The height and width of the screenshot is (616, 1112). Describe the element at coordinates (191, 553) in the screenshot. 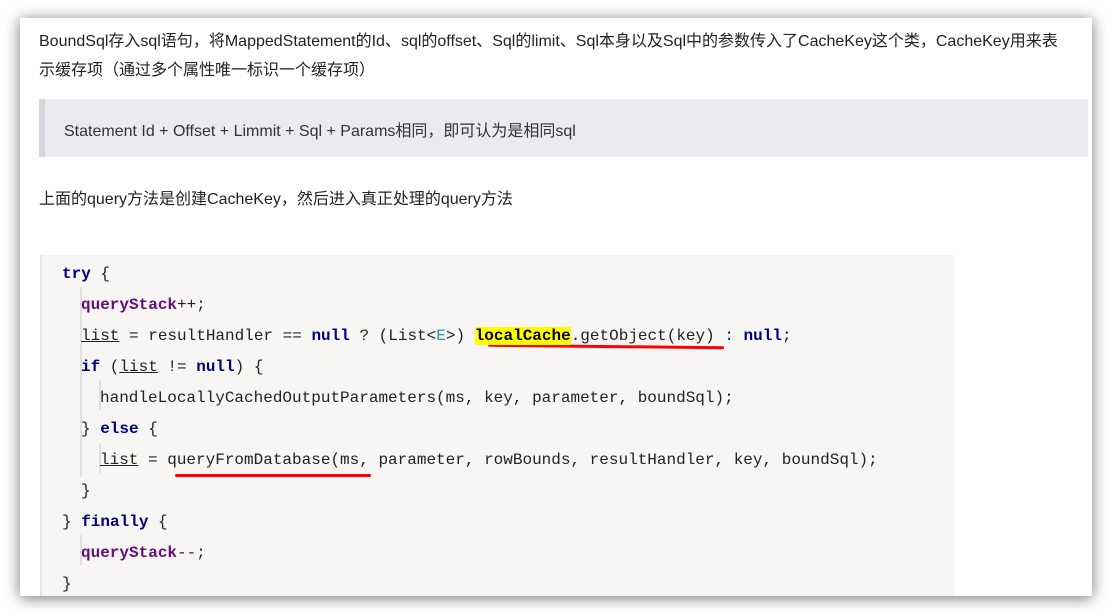

I see `code-token: --;` at that location.